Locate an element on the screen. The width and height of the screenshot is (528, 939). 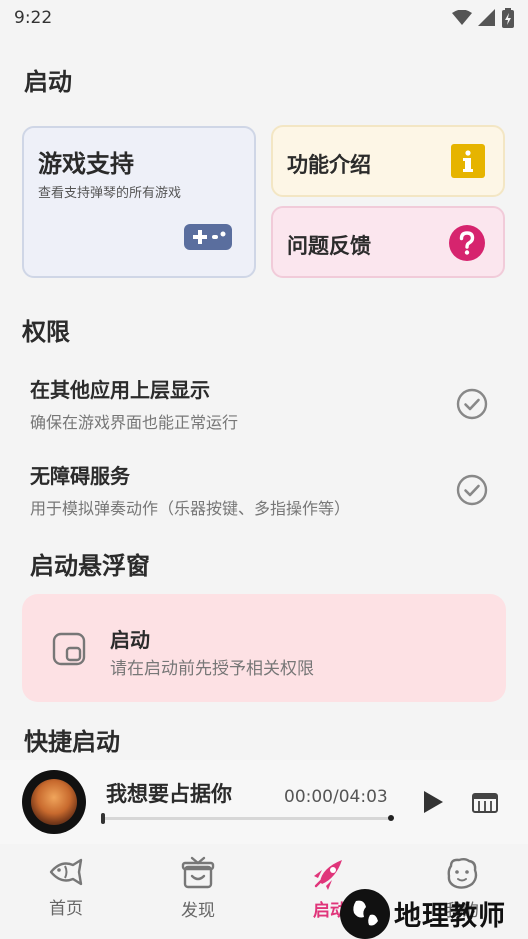
mini-player: 我想要占据你 00:00/04:03 is located at coordinates (264, 802).